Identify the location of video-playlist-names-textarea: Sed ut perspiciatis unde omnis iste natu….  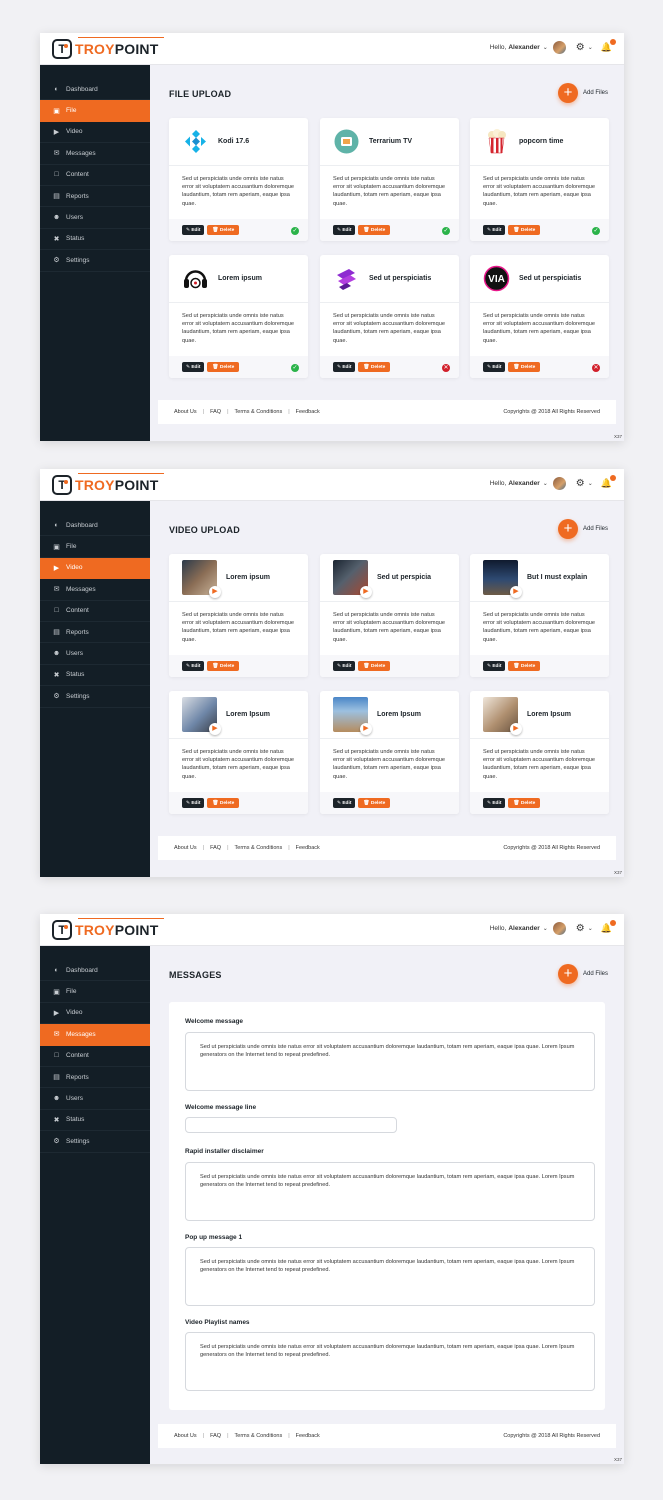
(390, 1361).